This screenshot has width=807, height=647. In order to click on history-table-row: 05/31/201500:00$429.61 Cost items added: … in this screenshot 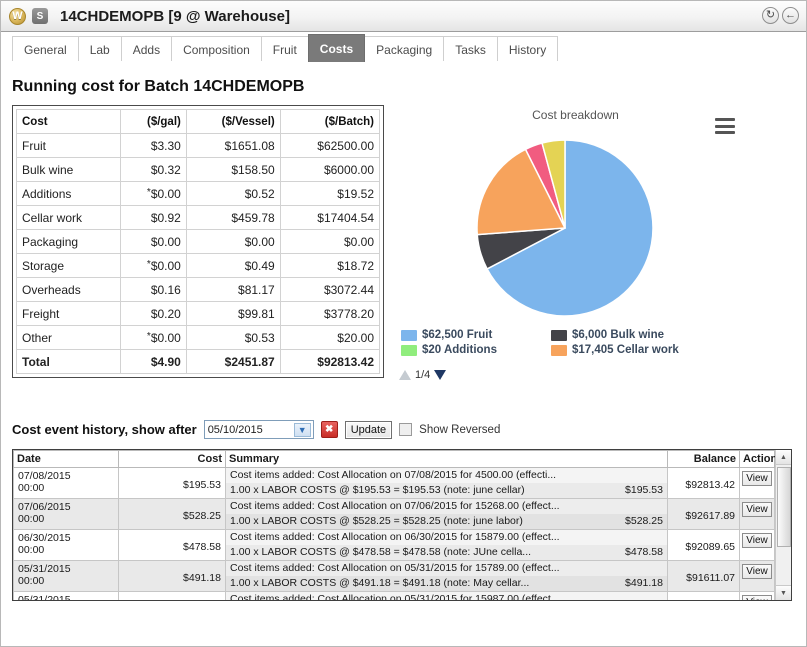, I will do `click(394, 595)`.